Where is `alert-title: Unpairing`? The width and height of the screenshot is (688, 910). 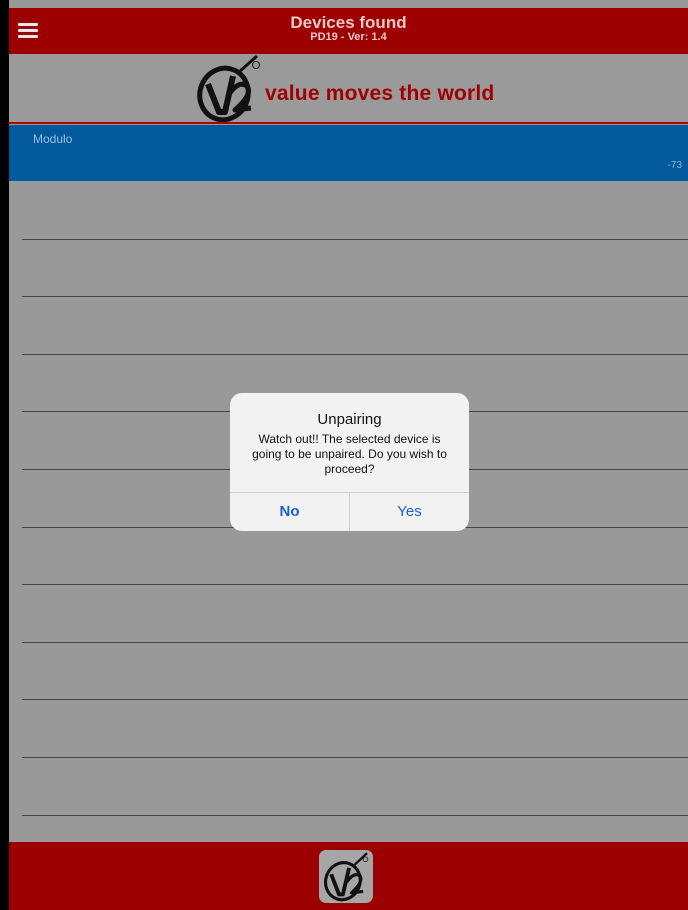
alert-title: Unpairing is located at coordinates (349, 419).